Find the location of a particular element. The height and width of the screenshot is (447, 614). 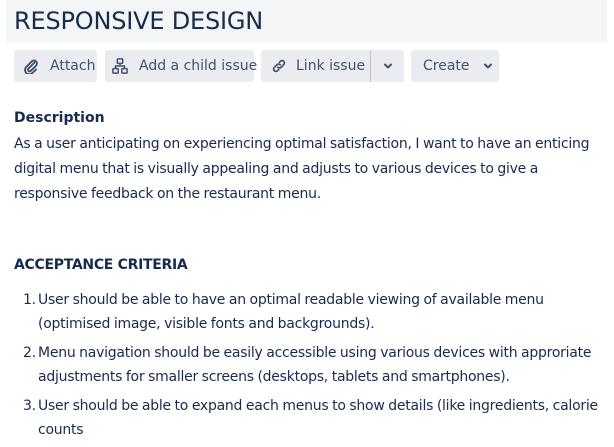

link-issue-button: Link issue is located at coordinates (315, 66).